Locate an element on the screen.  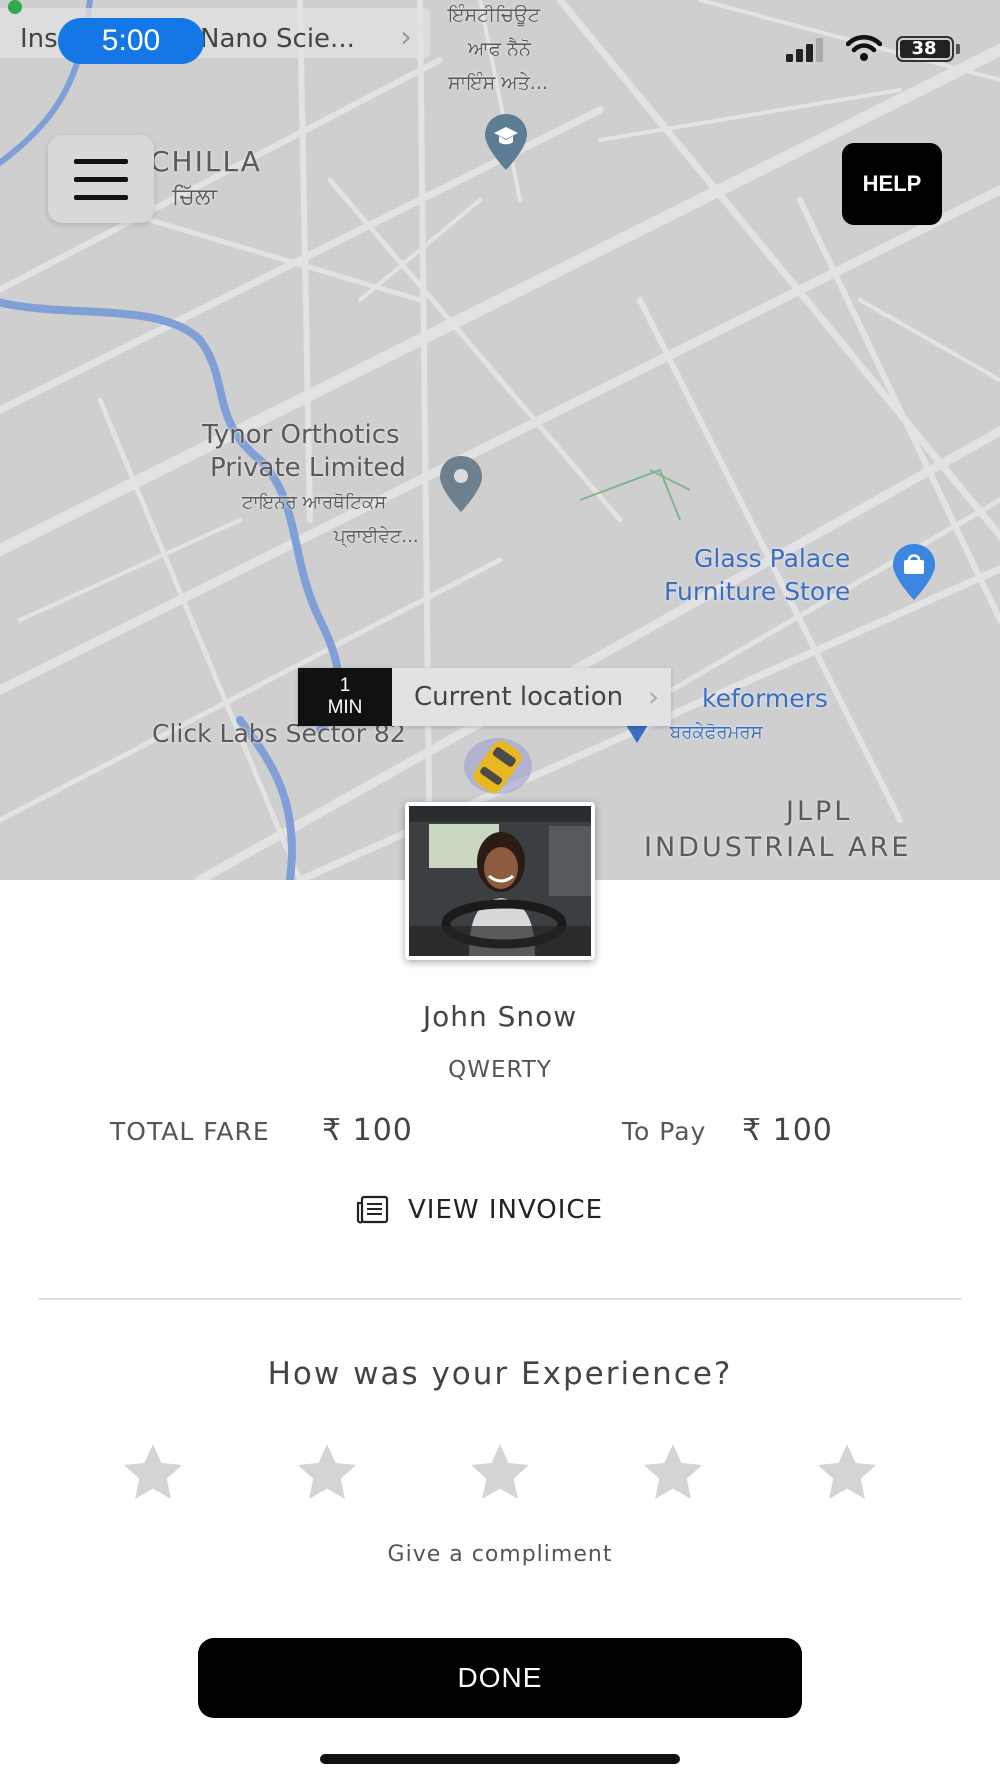
eta-unit: MIN is located at coordinates (345, 707).